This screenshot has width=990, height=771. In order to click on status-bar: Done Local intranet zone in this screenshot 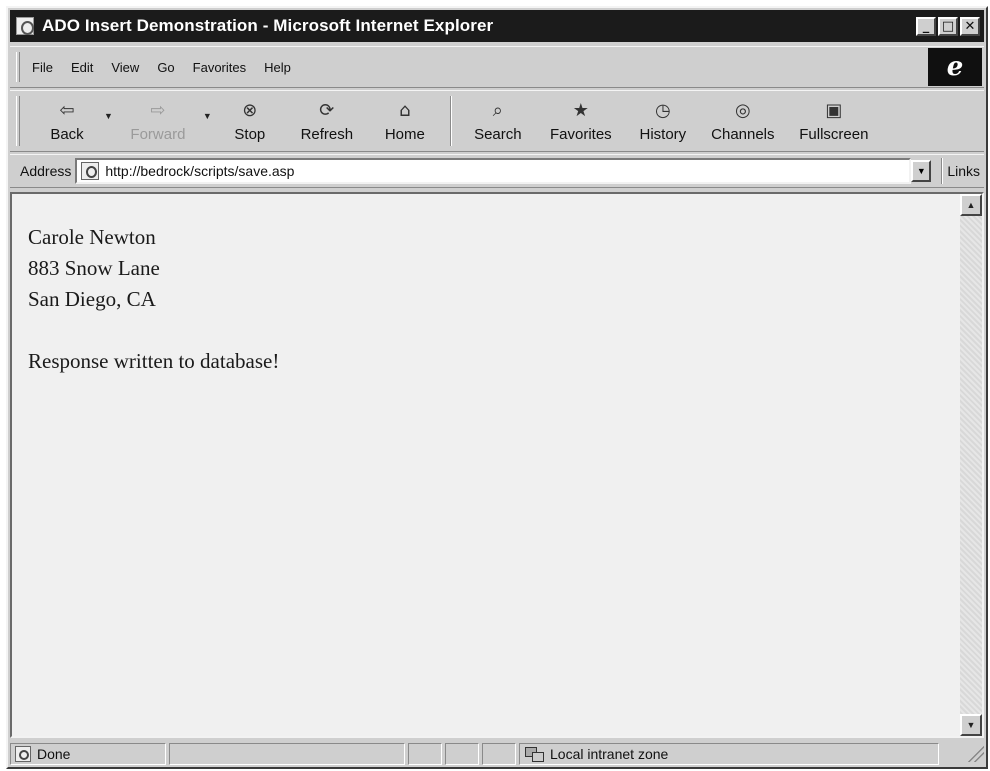, I will do `click(497, 754)`.